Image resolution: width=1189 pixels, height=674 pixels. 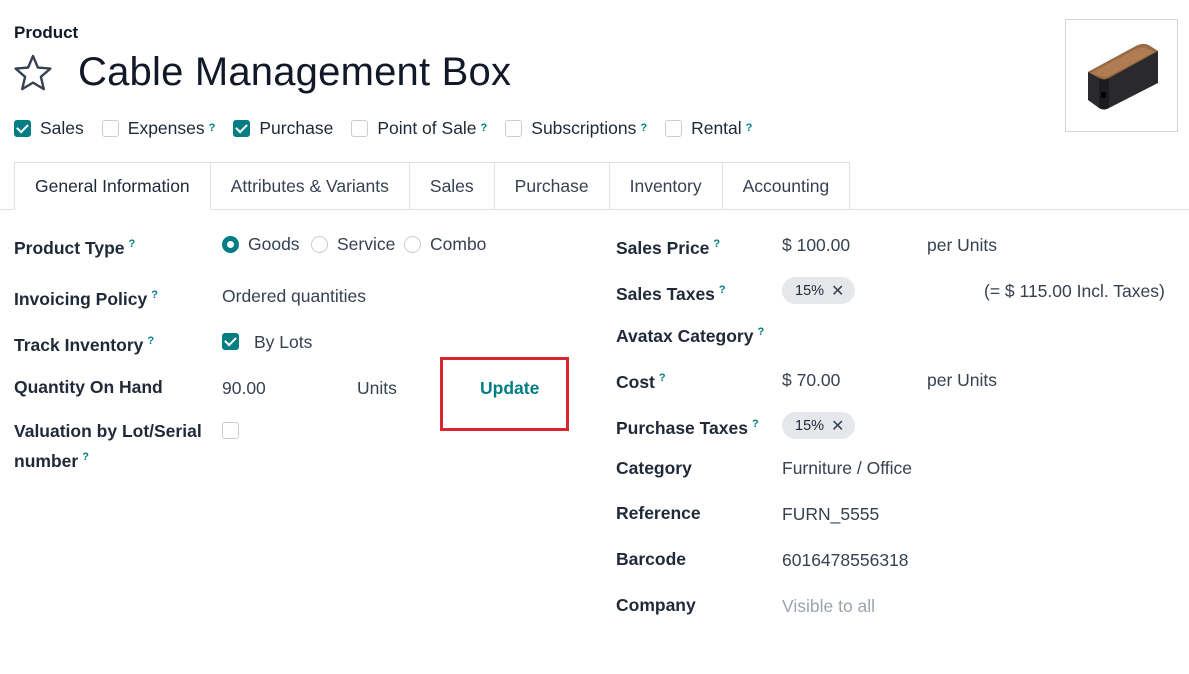 What do you see at coordinates (682, 427) in the screenshot?
I see `purchase-taxes-label-text: Purchase Taxes` at bounding box center [682, 427].